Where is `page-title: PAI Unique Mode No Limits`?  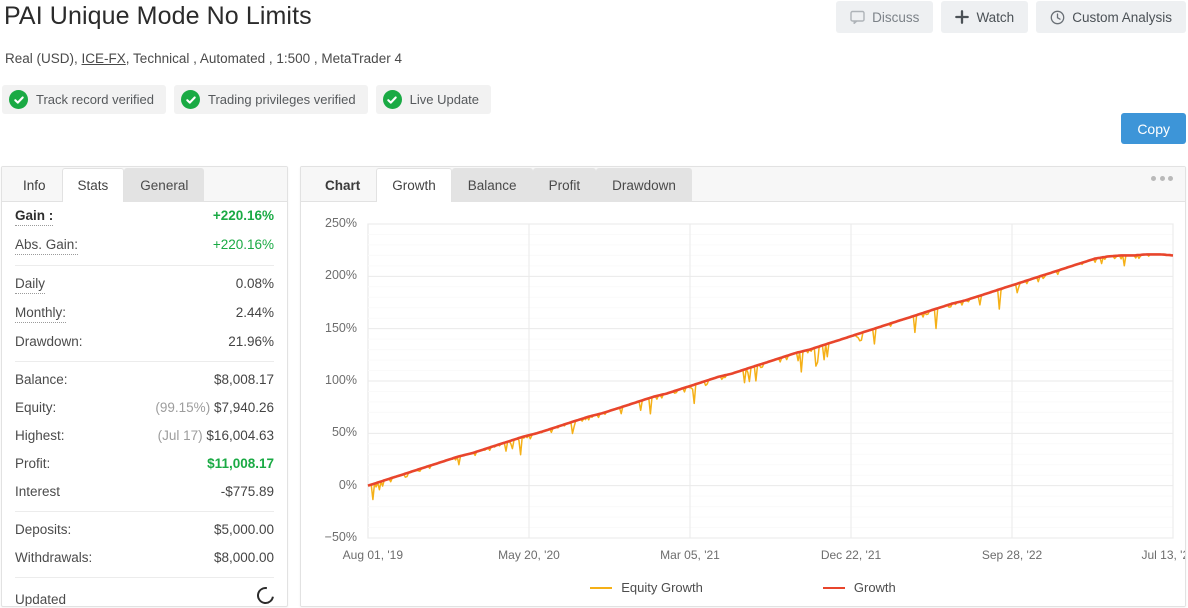
page-title: PAI Unique Mode No Limits is located at coordinates (158, 16).